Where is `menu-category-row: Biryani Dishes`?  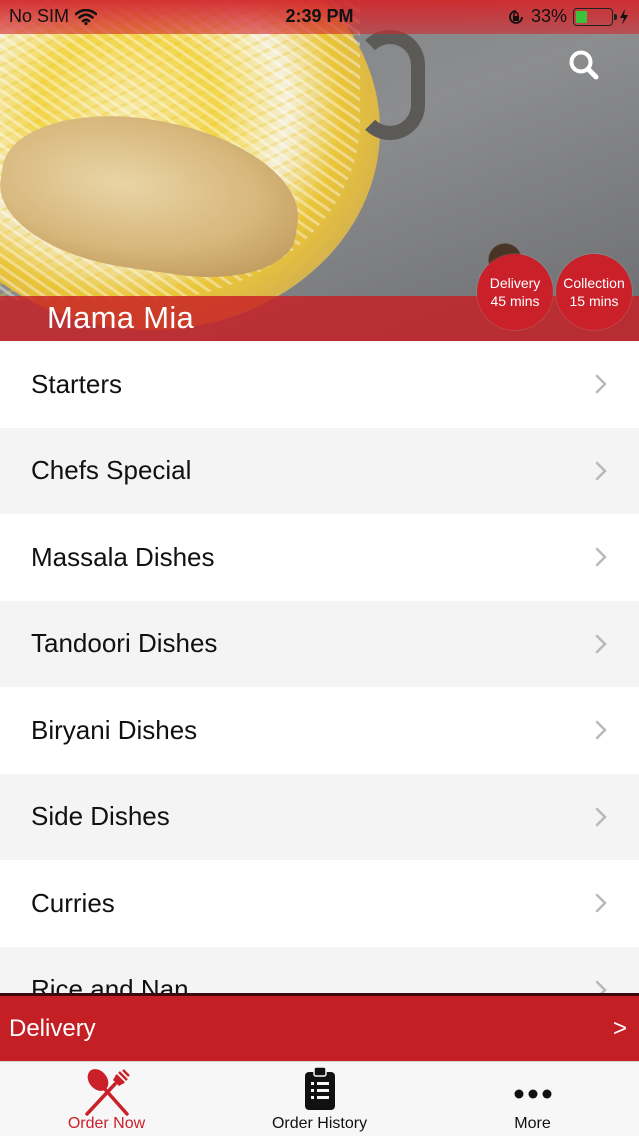 menu-category-row: Biryani Dishes is located at coordinates (319, 730).